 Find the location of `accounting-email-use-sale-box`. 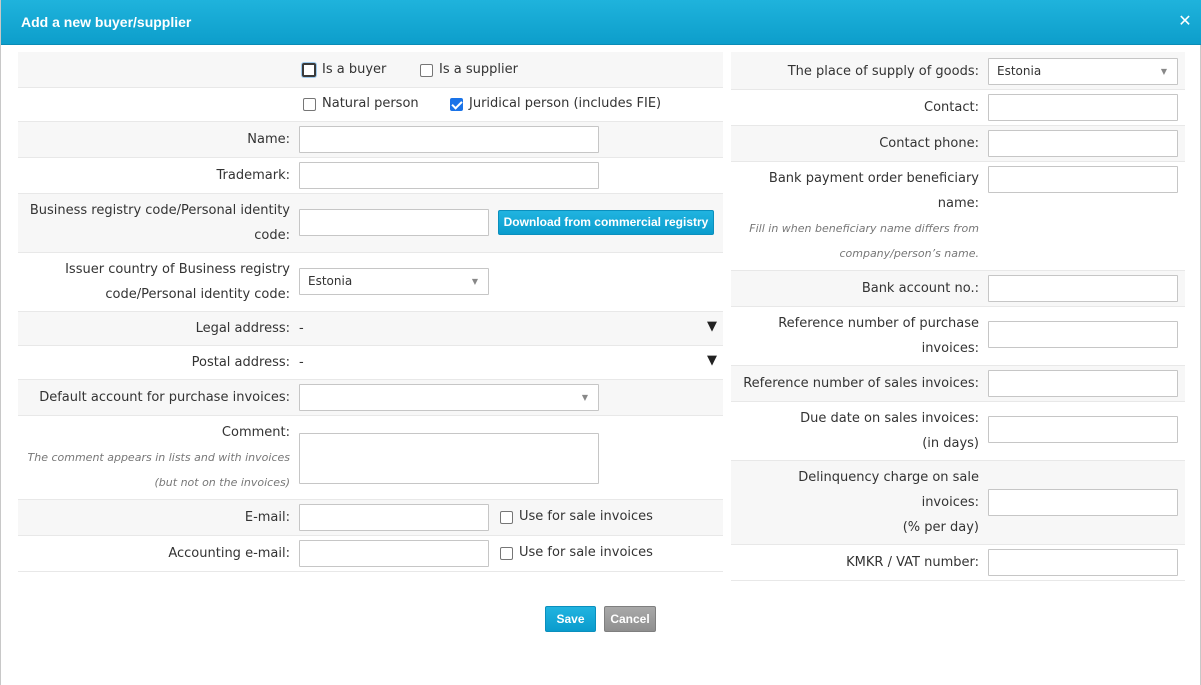

accounting-email-use-sale-box is located at coordinates (506, 553).